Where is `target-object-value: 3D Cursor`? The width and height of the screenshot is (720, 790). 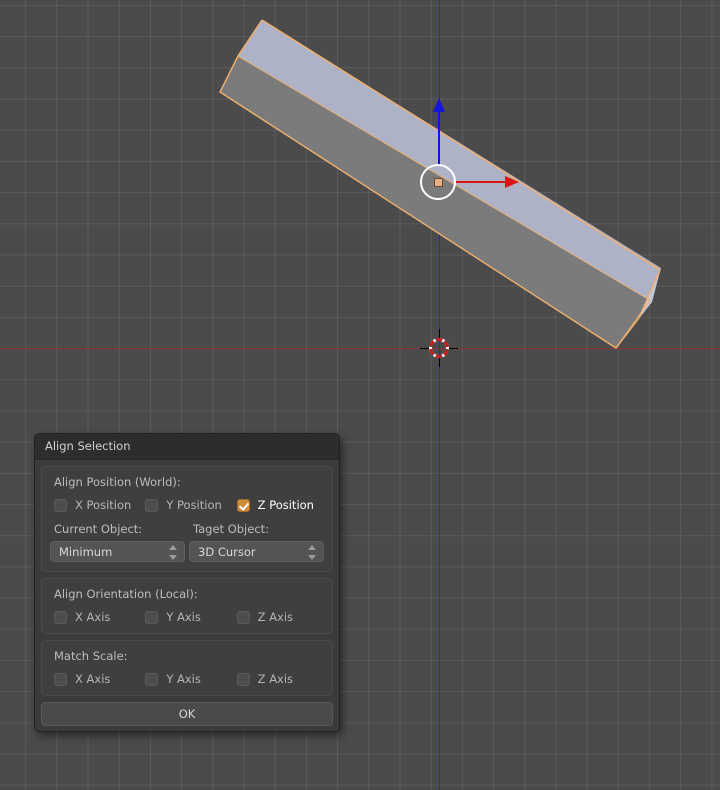
target-object-value: 3D Cursor is located at coordinates (227, 551).